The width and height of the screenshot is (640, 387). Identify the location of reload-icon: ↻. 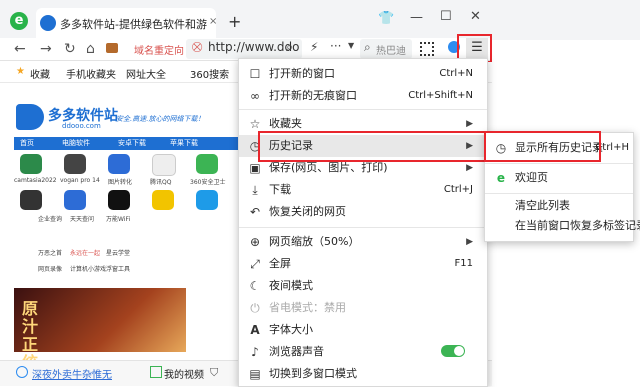
(70, 49).